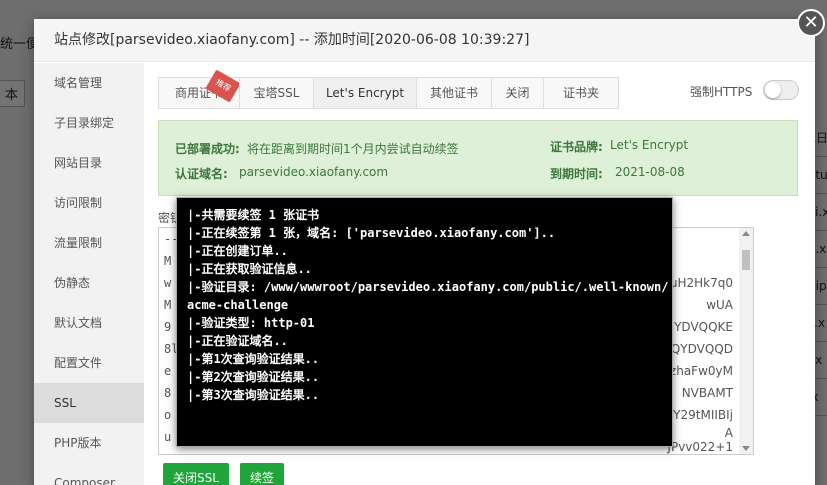 The height and width of the screenshot is (485, 827). What do you see at coordinates (238, 305) in the screenshot?
I see `terminal-line: acme-challenge` at bounding box center [238, 305].